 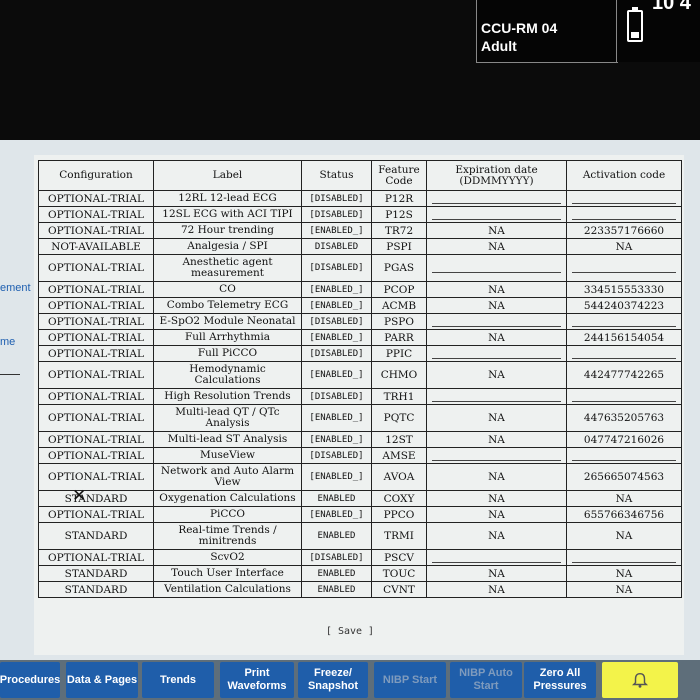 I want to click on feature-code-cell: TRMI, so click(x=399, y=536).